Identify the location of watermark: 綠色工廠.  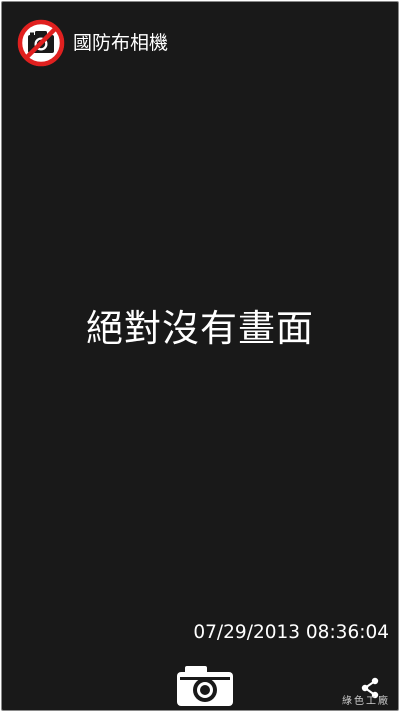
(366, 701).